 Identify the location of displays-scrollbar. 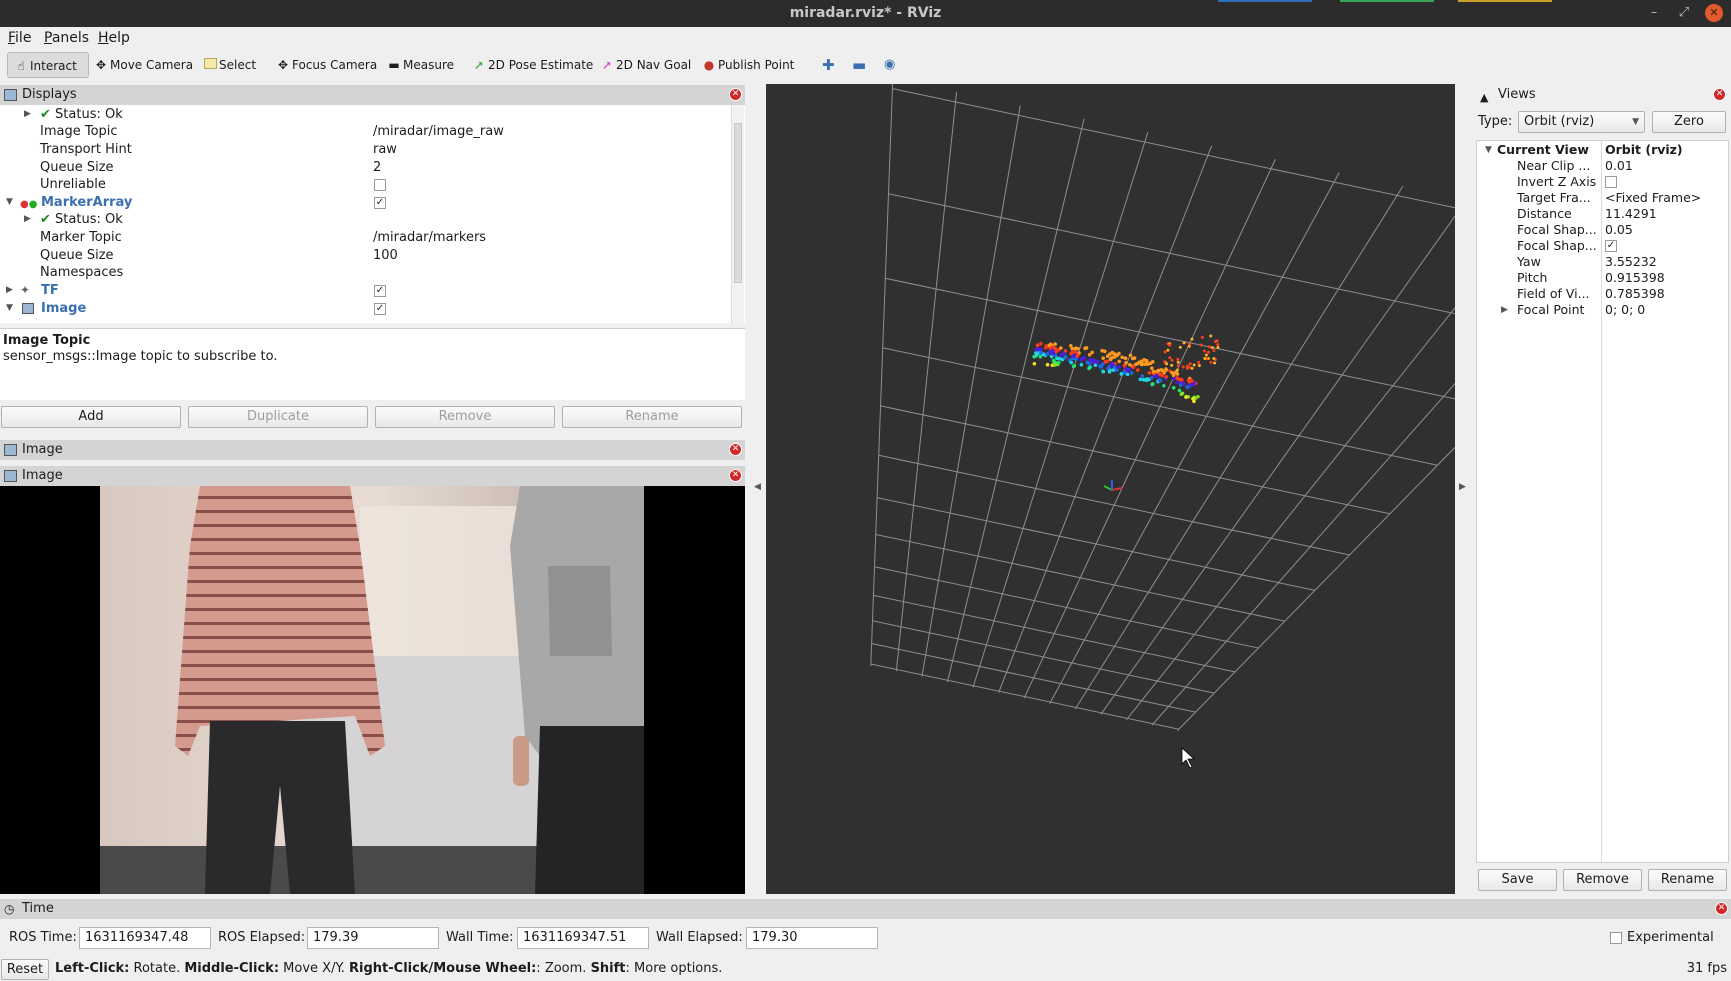
(737, 214).